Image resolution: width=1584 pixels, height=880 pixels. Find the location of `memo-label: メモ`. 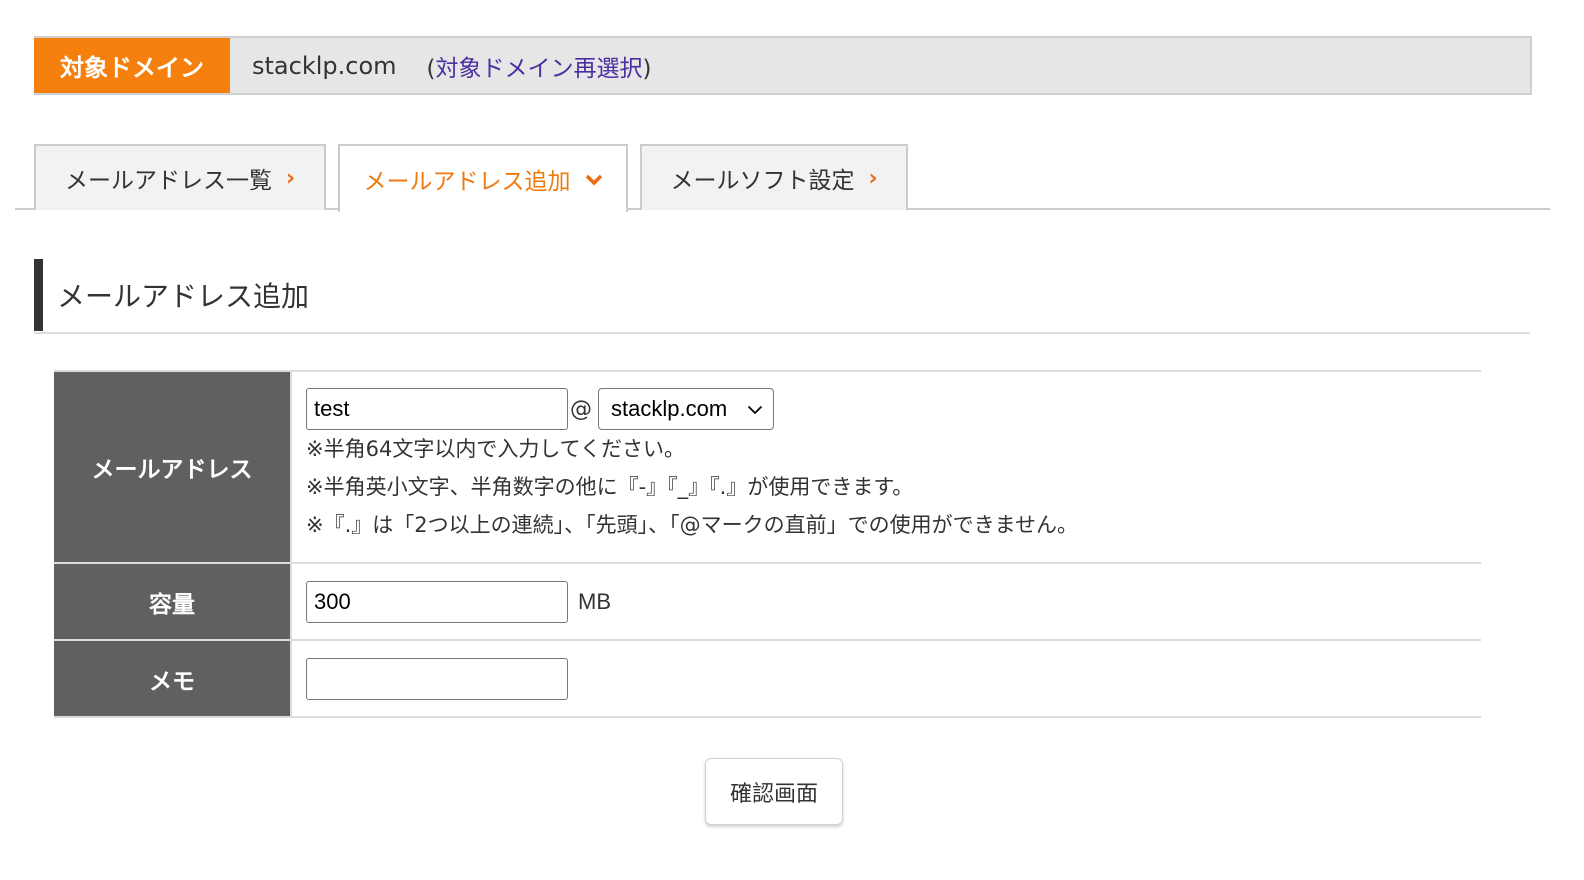

memo-label: メモ is located at coordinates (173, 678).